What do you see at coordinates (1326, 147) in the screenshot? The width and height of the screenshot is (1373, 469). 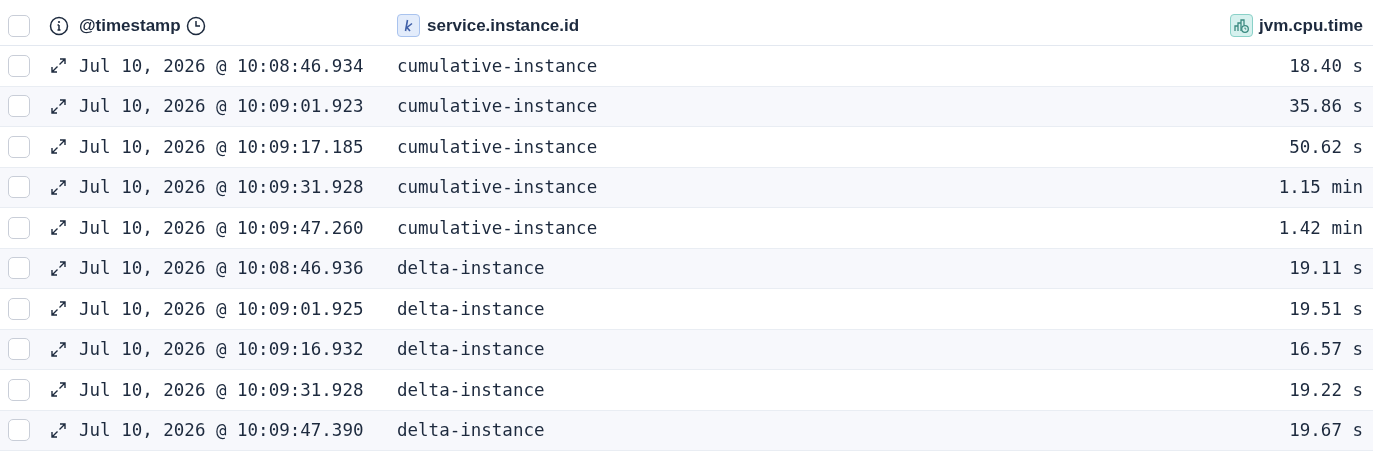 I see `table-cell-text: 50.62 s` at bounding box center [1326, 147].